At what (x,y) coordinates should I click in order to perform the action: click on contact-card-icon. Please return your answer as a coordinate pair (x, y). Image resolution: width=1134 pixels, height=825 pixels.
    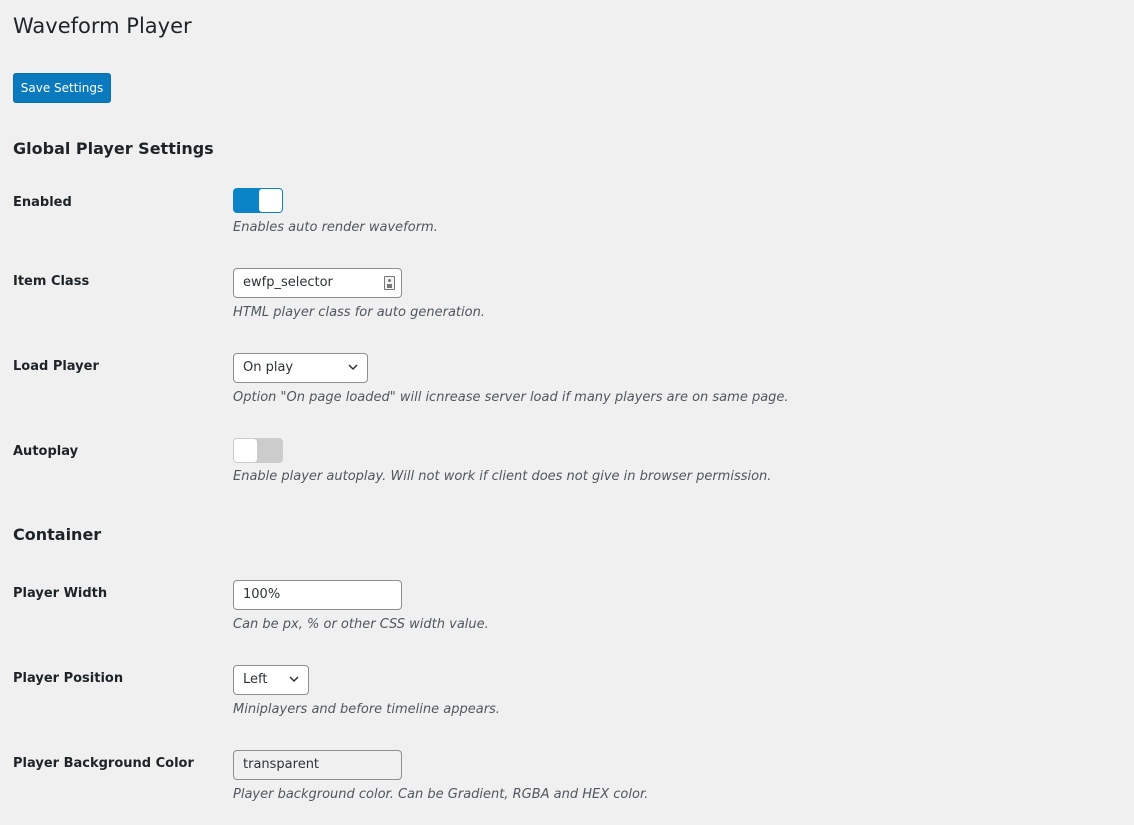
    Looking at the image, I should click on (389, 283).